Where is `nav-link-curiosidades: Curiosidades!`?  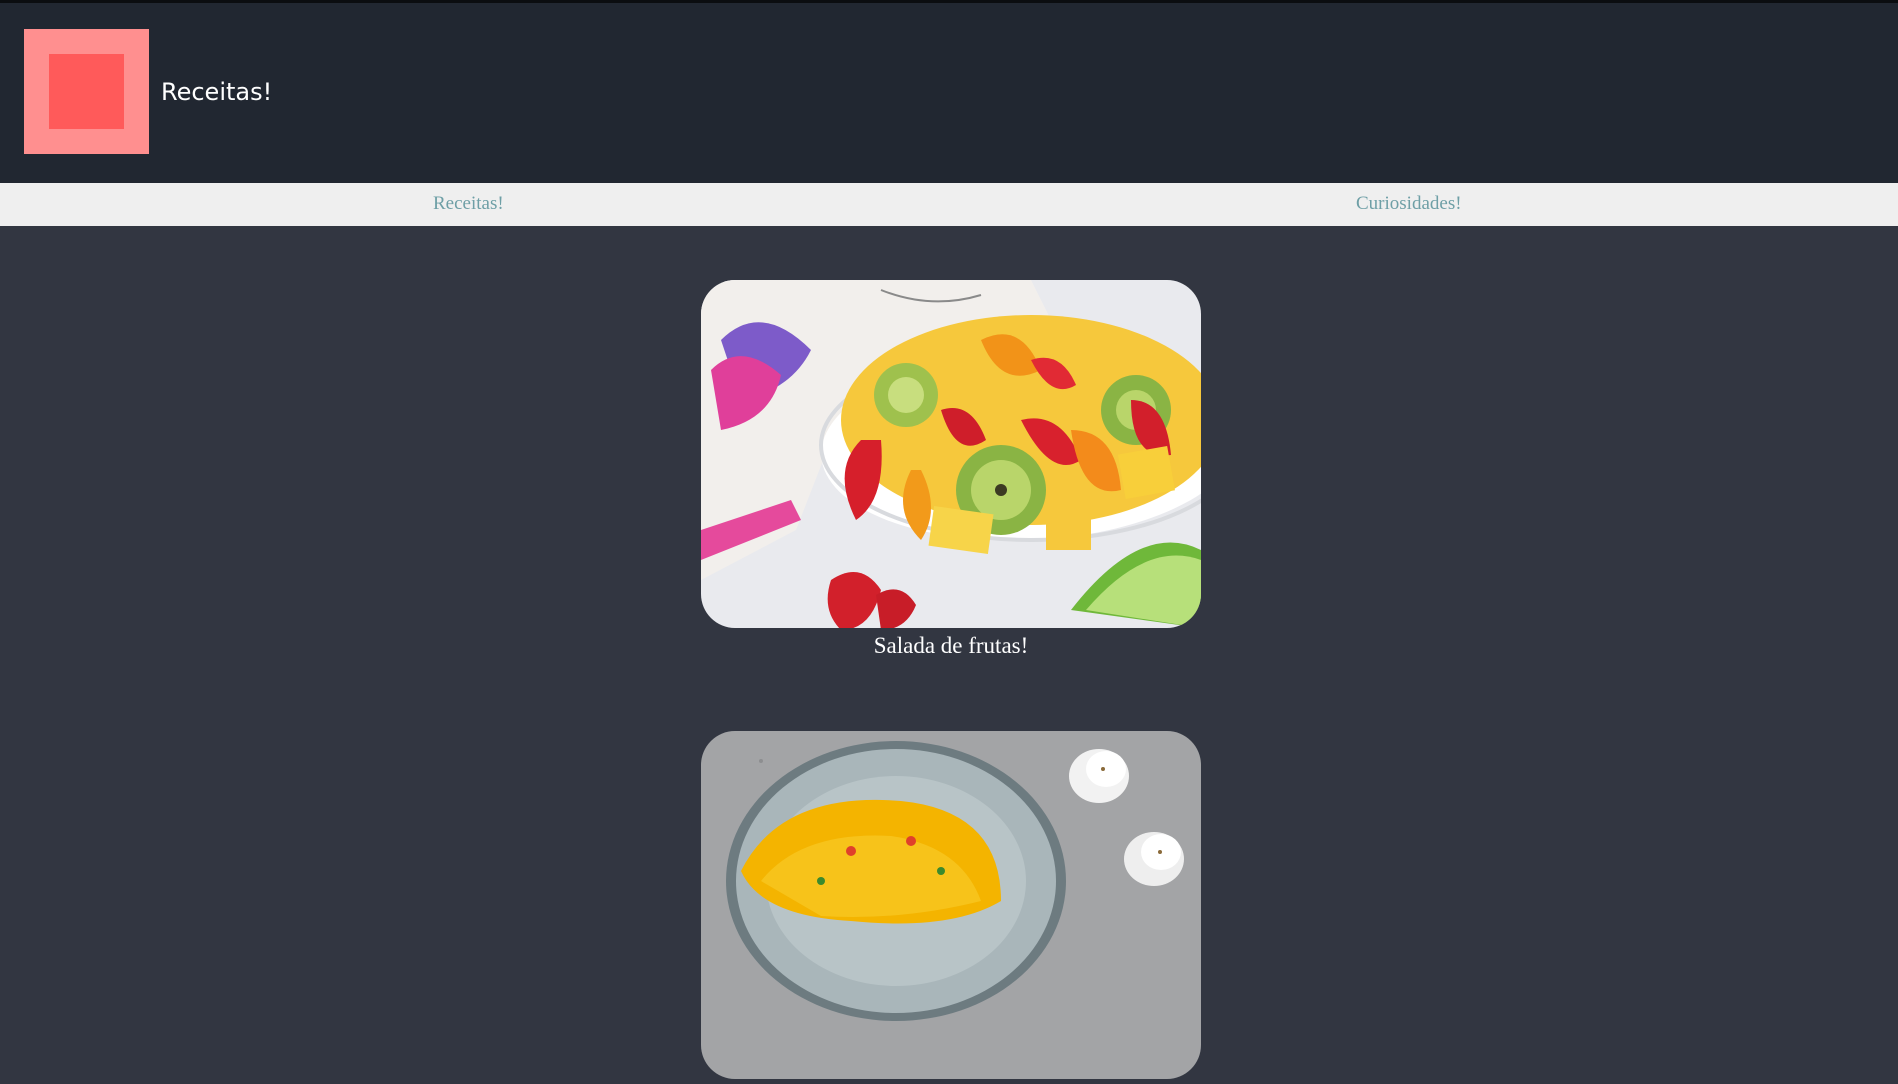 nav-link-curiosidades: Curiosidades! is located at coordinates (1409, 204).